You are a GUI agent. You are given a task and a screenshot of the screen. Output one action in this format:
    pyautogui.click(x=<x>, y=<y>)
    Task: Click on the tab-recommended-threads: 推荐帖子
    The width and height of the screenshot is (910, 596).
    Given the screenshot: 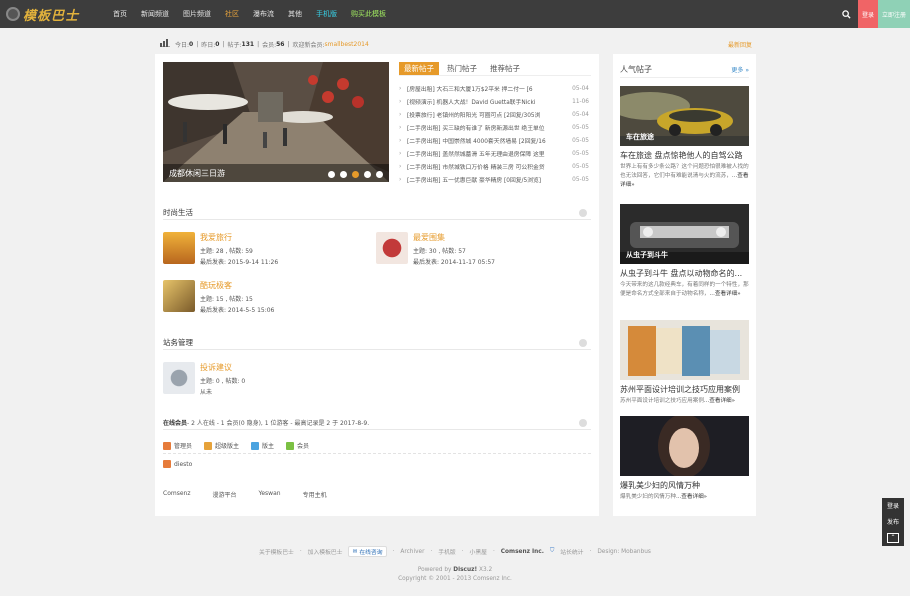 What is the action you would take?
    pyautogui.click(x=505, y=68)
    